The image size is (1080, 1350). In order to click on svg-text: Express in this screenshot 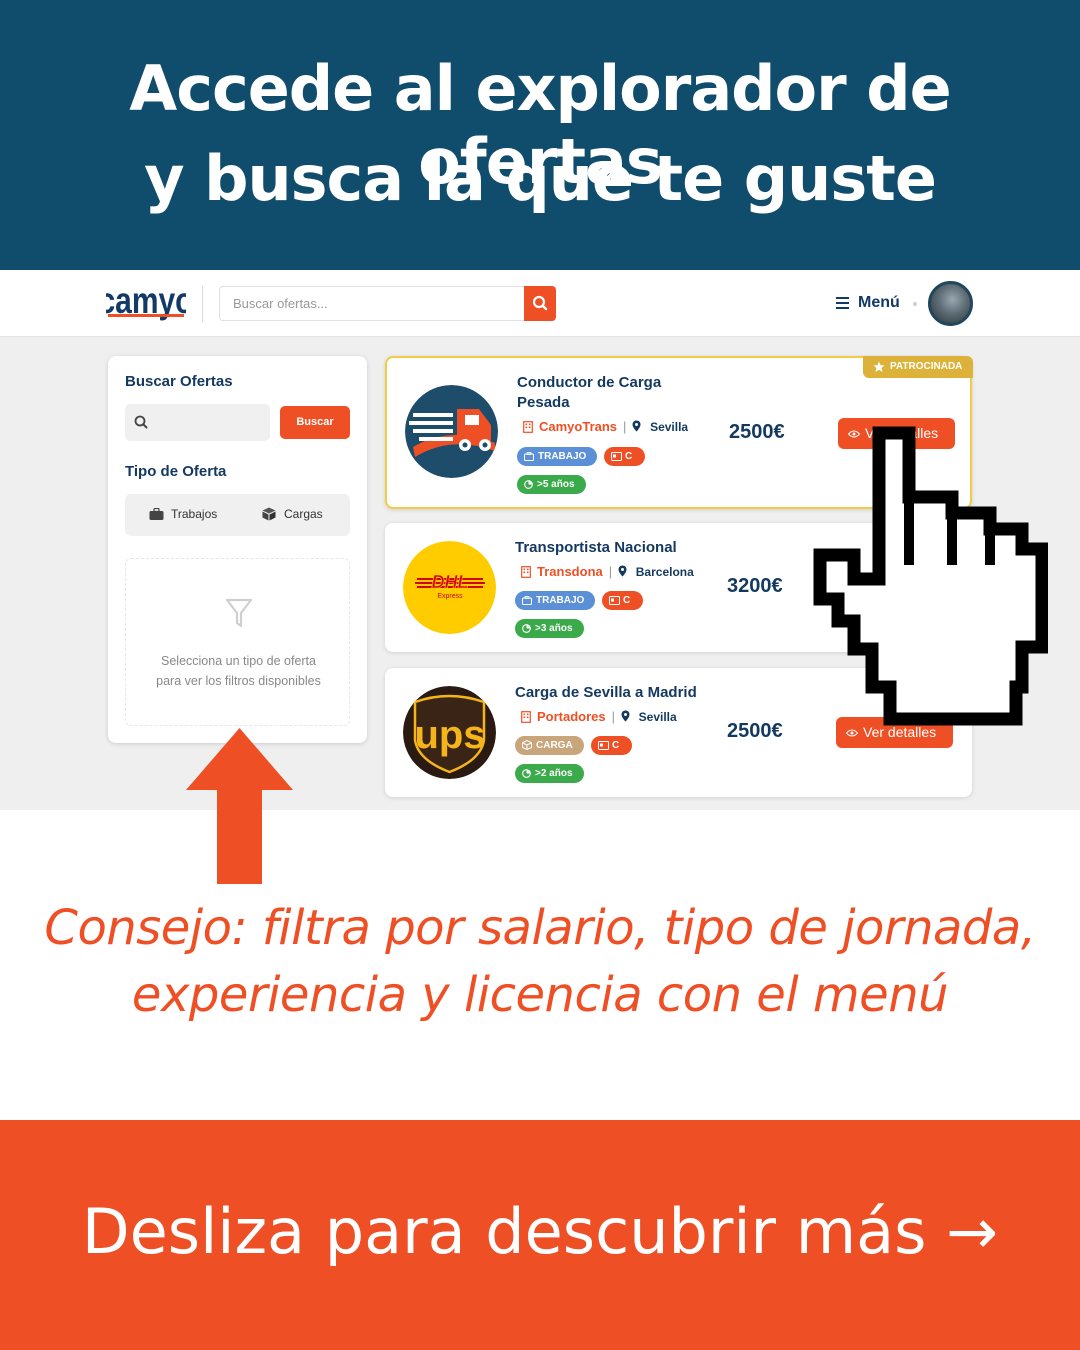, I will do `click(450, 596)`.